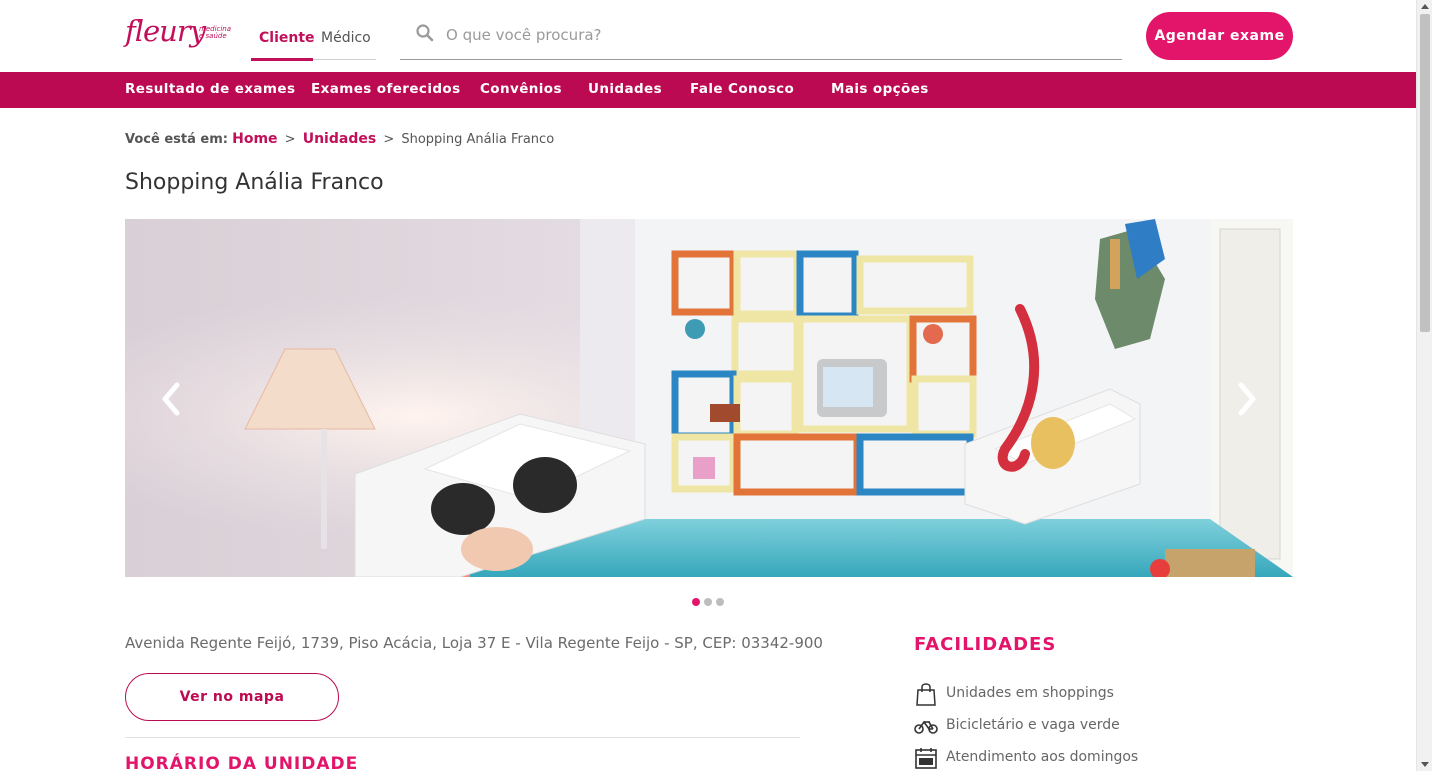 This screenshot has width=1432, height=771. I want to click on breadcrumb-home: Home, so click(254, 139).